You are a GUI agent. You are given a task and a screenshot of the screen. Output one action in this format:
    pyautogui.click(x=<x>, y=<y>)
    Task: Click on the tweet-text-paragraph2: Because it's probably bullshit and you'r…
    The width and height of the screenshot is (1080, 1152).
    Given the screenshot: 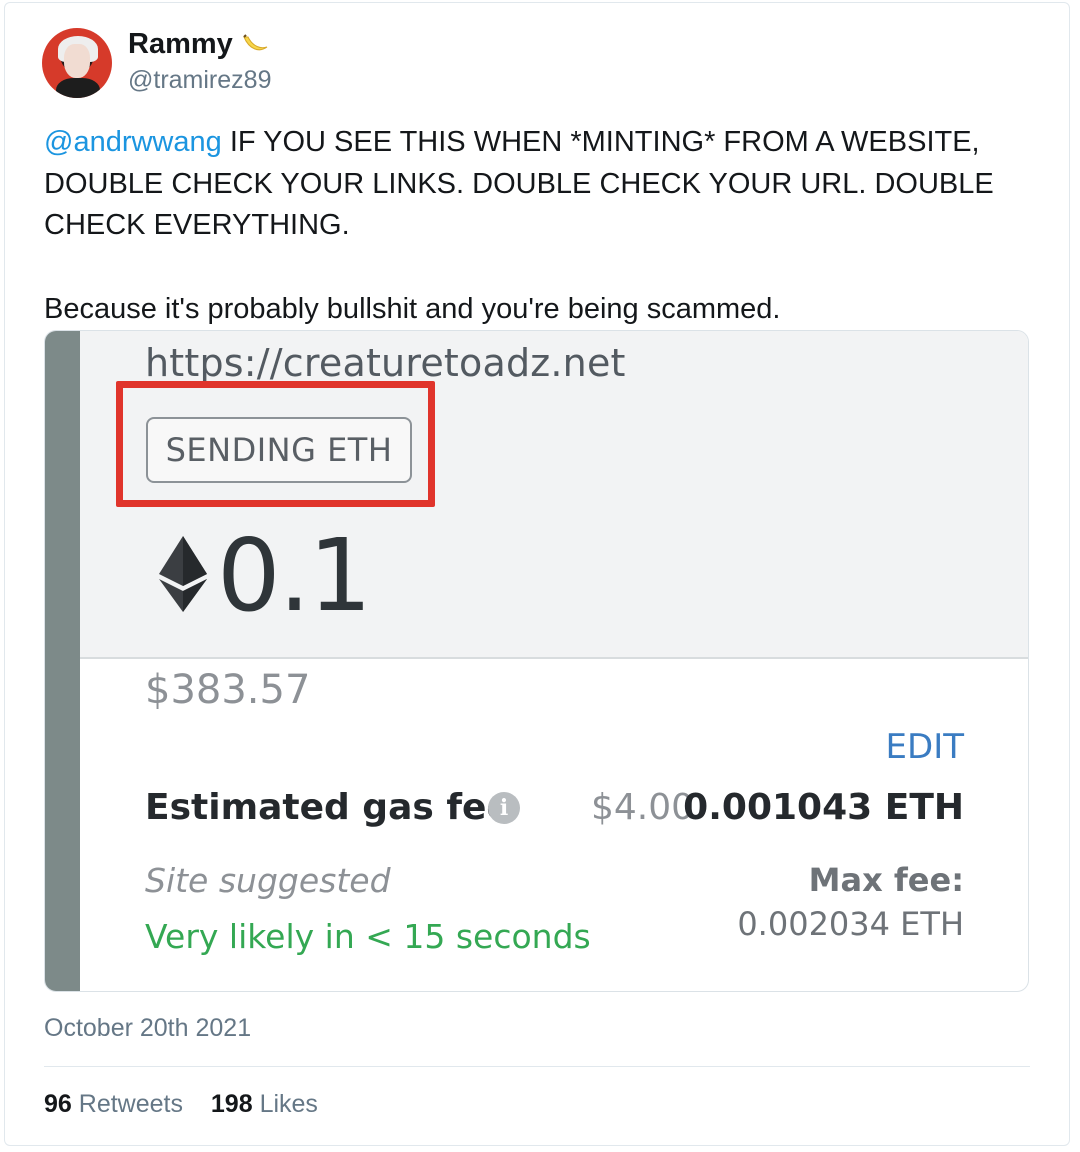 What is the action you would take?
    pyautogui.click(x=412, y=308)
    